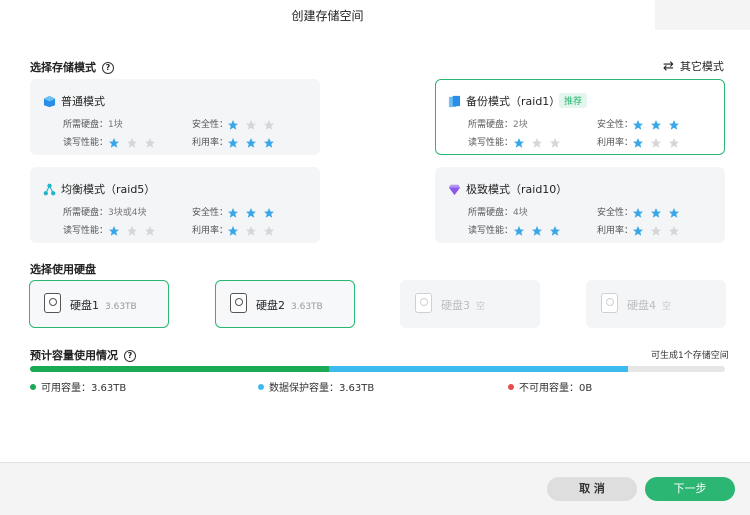 The image size is (750, 515). I want to click on mode-card-title: 备份模式（raid1）, so click(513, 101).